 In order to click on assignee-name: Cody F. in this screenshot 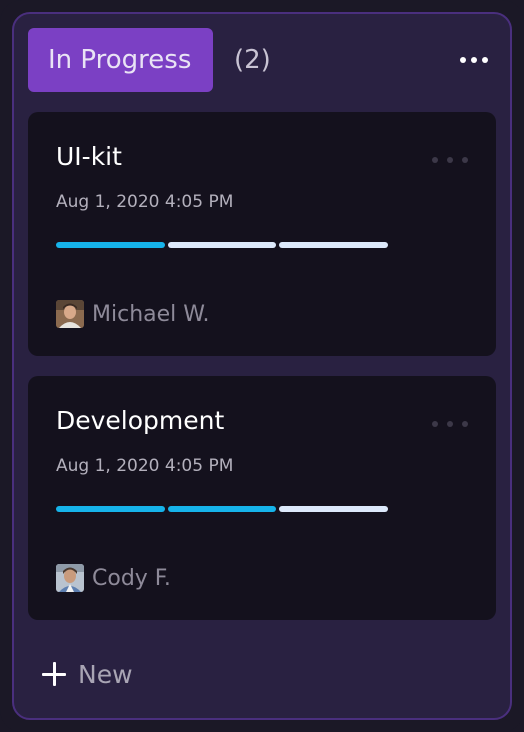, I will do `click(131, 578)`.